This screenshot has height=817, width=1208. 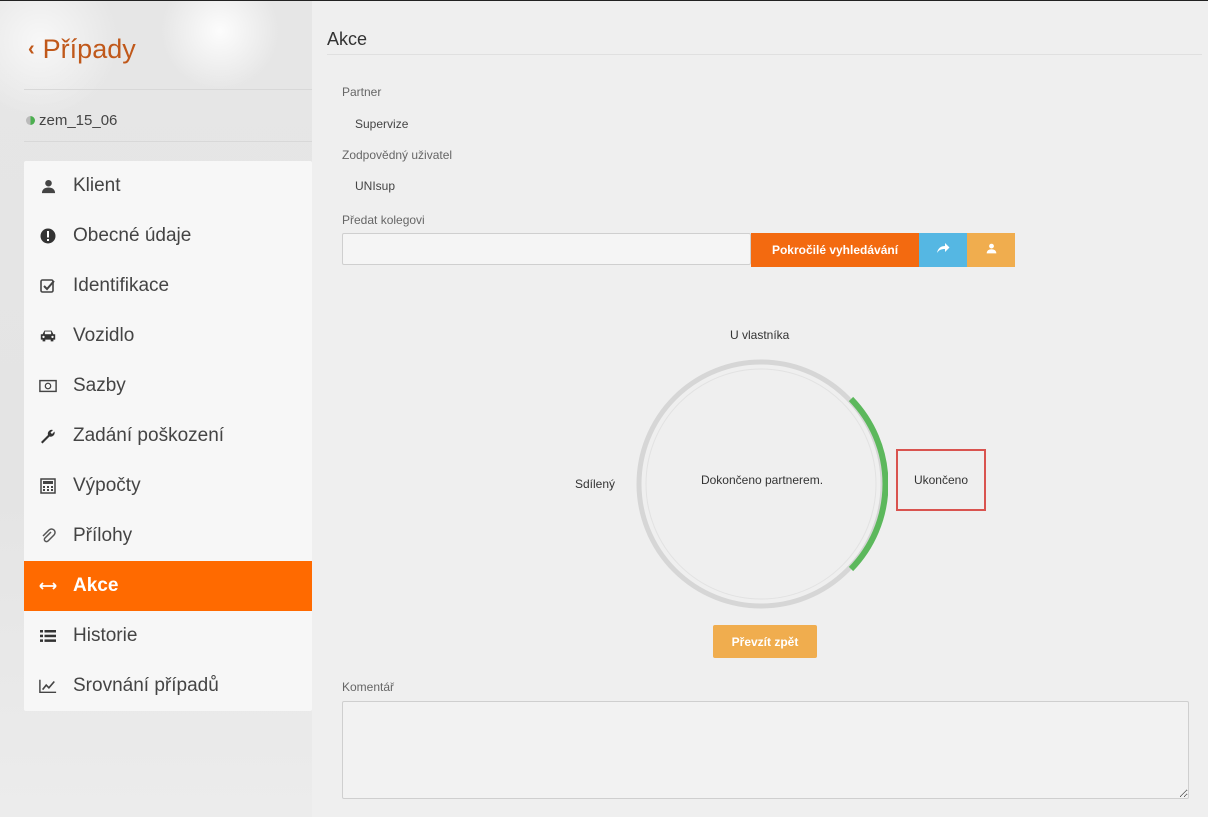 I want to click on sidebar-item-label: Zadání poškození, so click(x=149, y=435).